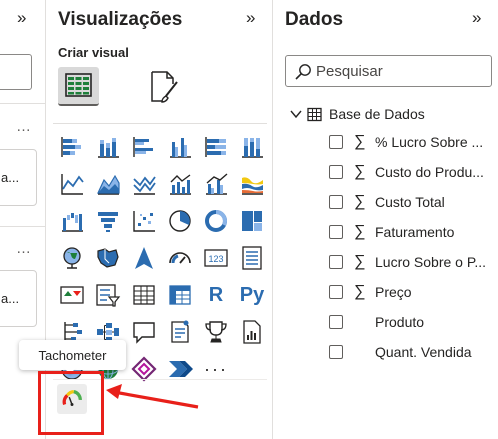 The image size is (498, 439). I want to click on field-row: Produto, so click(412, 322).